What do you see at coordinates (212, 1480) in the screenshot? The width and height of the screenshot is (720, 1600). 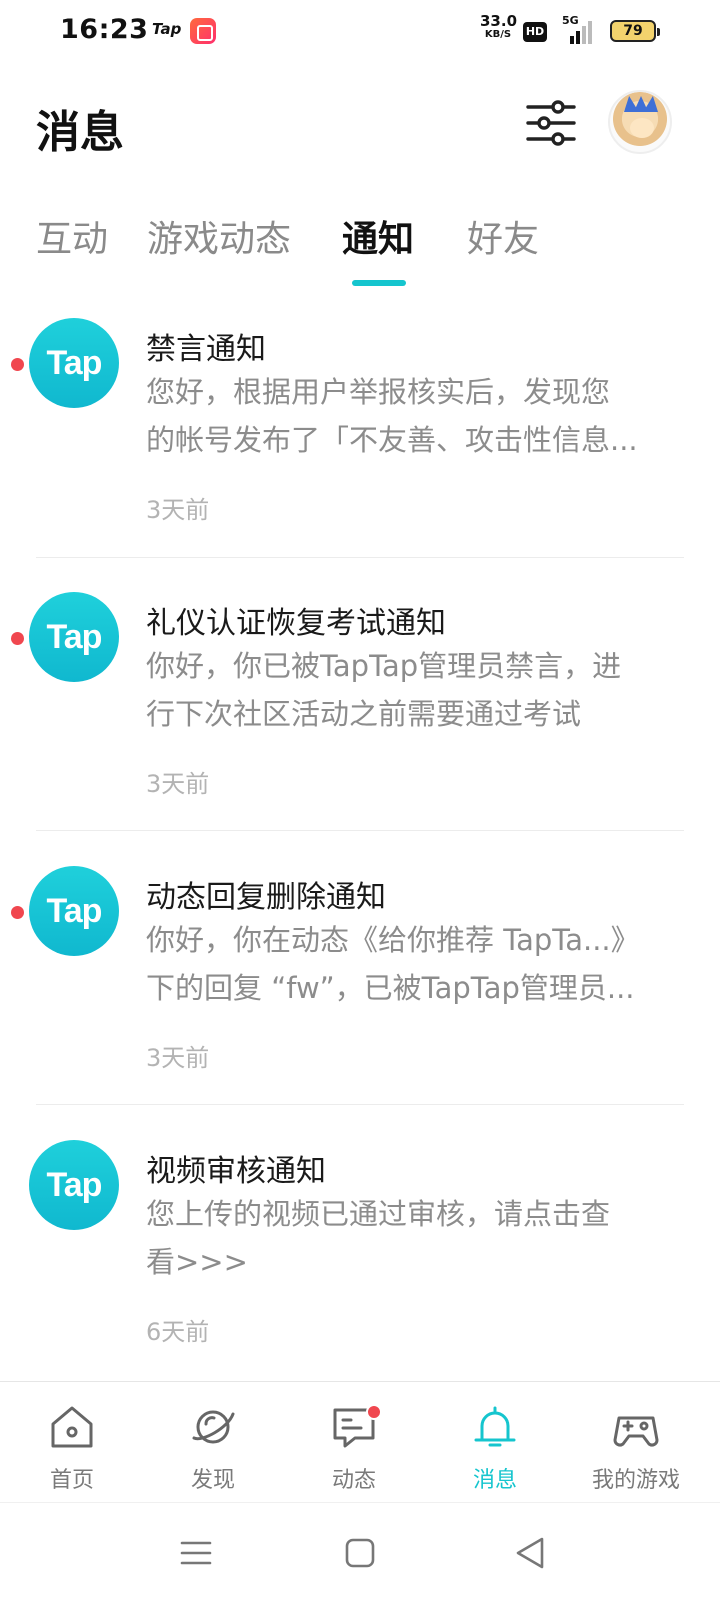 I see `nav-label: 发现` at bounding box center [212, 1480].